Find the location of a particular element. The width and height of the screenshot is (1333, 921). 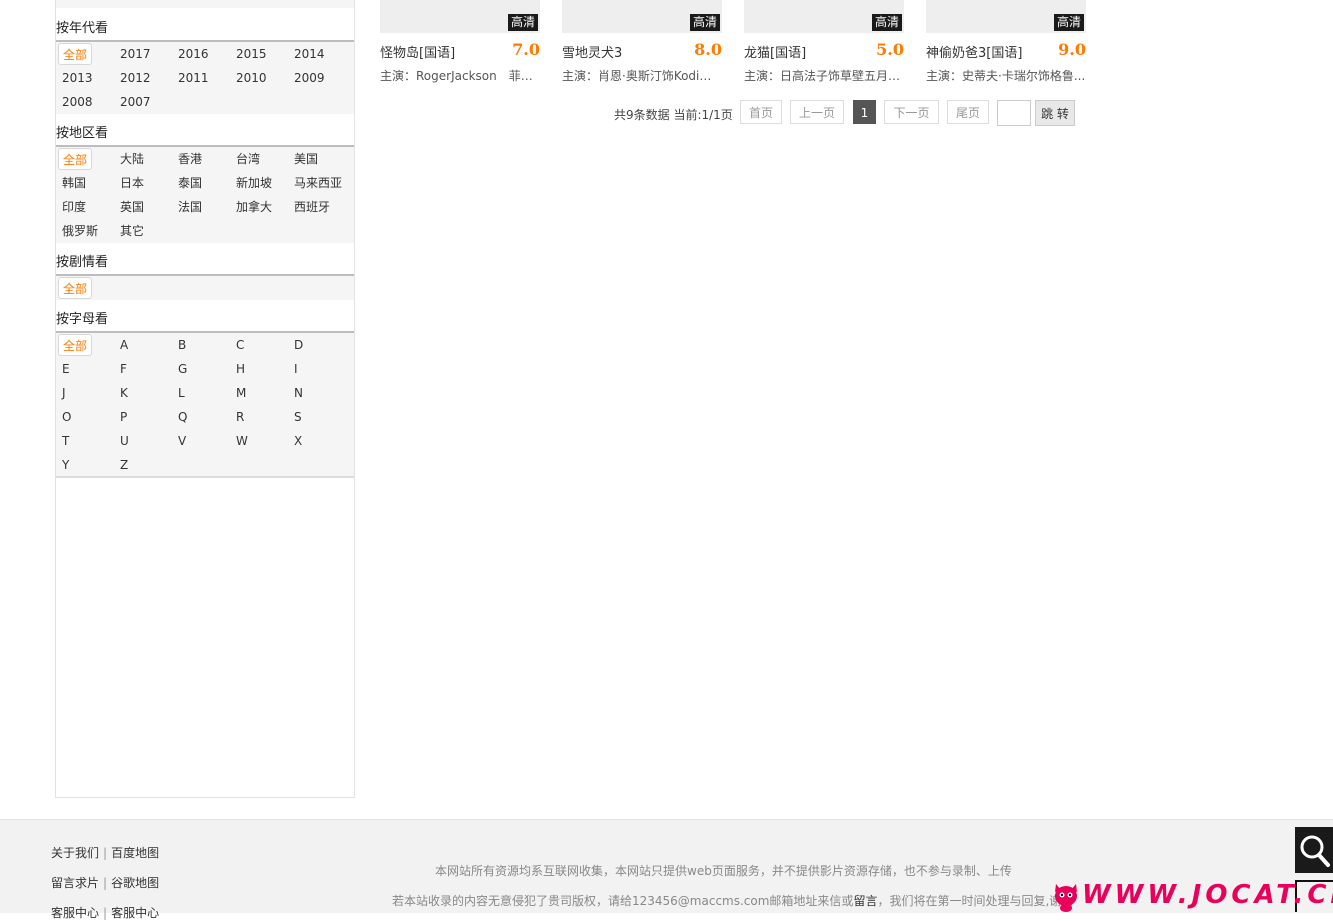

region-filter-option: 印度 is located at coordinates (74, 207).